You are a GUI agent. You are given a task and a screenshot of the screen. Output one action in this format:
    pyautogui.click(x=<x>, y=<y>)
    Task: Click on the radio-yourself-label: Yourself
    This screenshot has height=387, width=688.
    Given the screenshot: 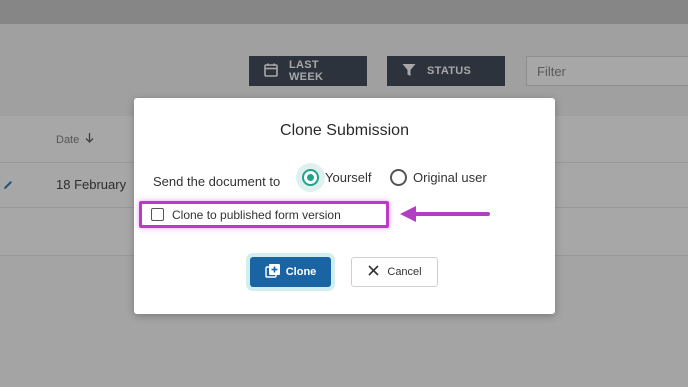 What is the action you would take?
    pyautogui.click(x=348, y=177)
    